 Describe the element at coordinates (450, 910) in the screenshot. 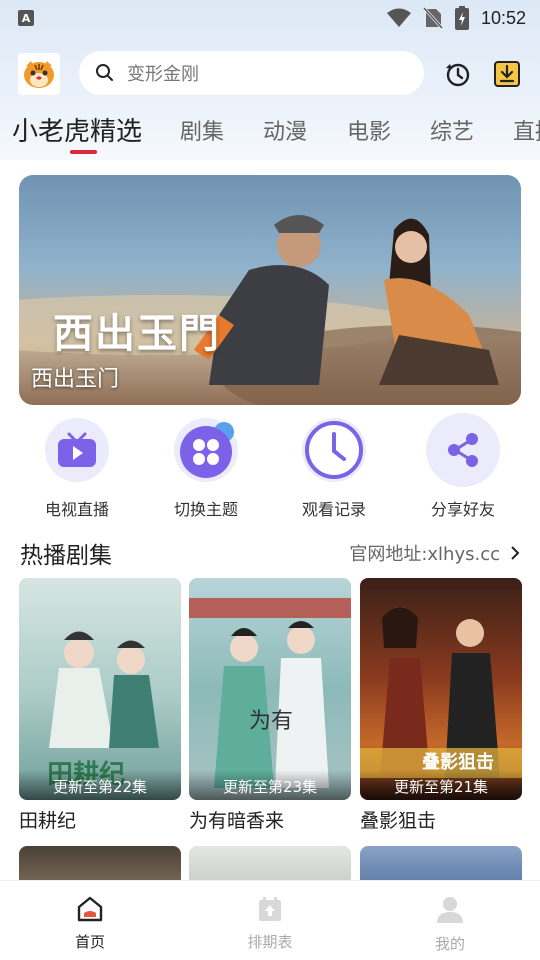

I see `user-icon` at that location.